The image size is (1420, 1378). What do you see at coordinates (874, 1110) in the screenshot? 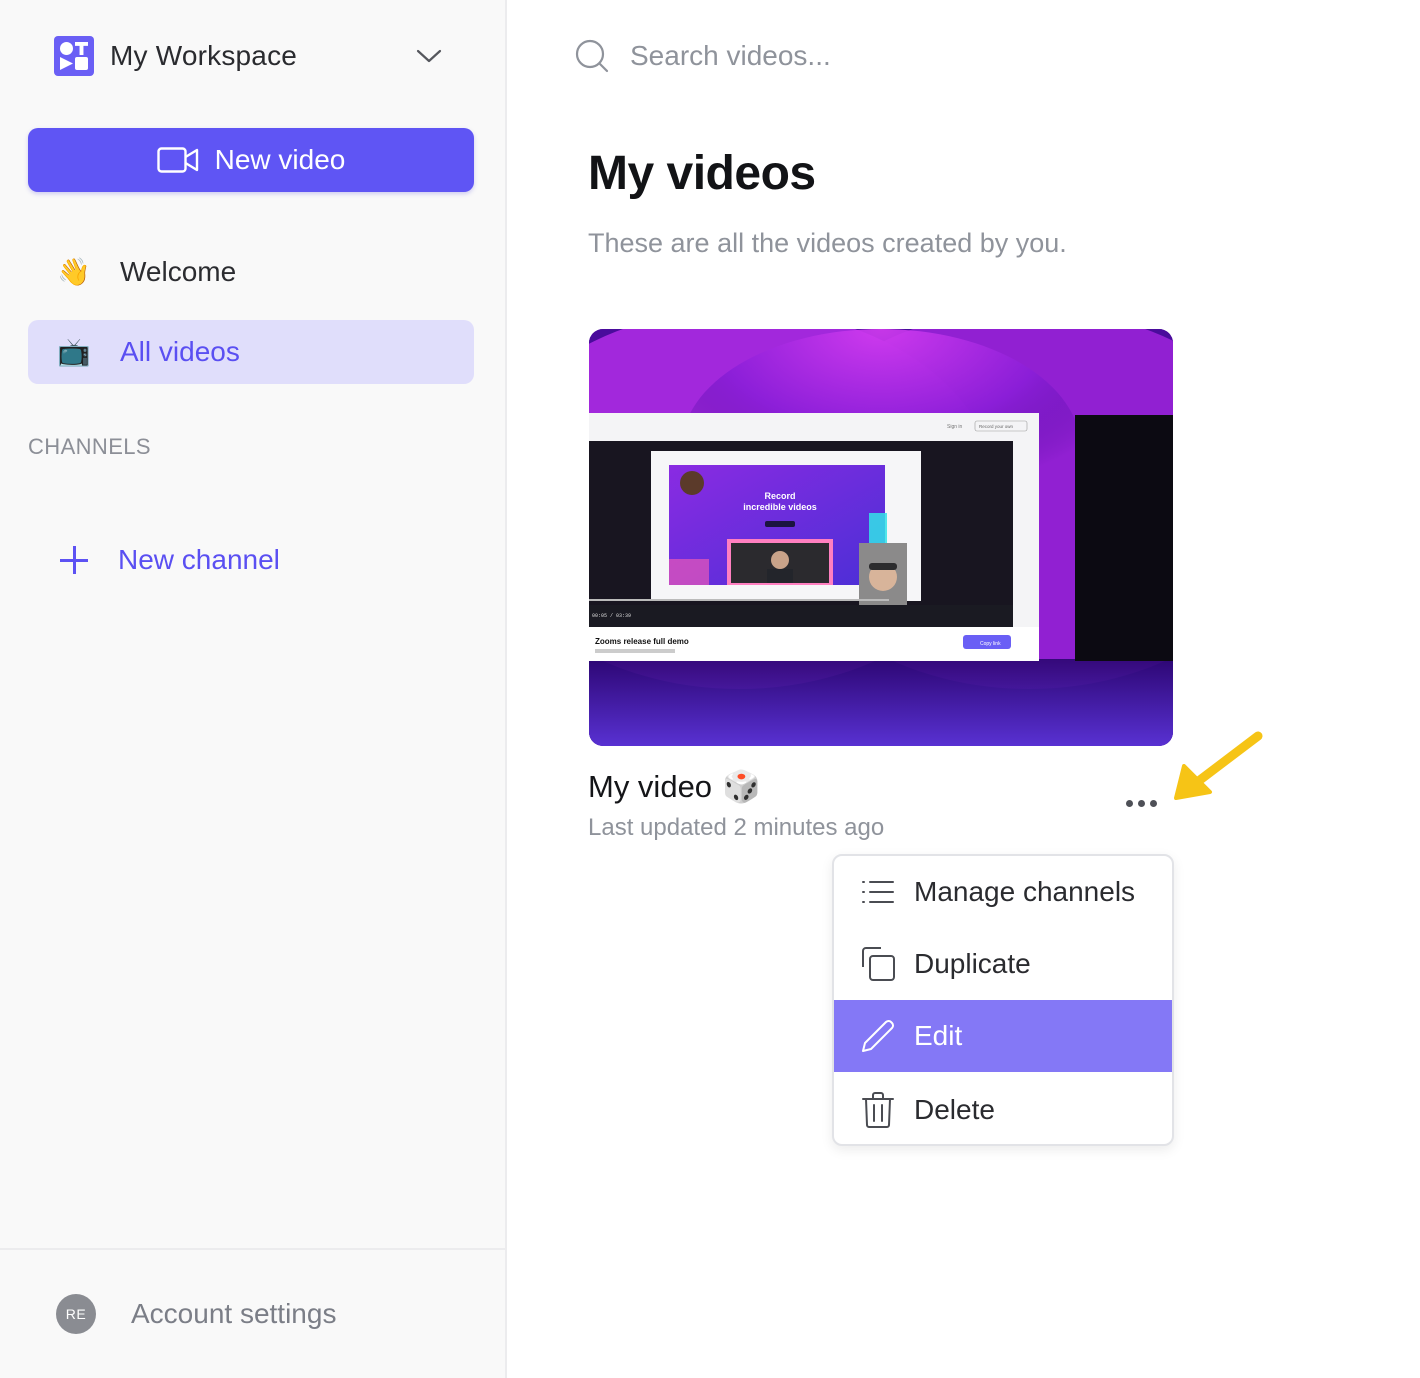
I see `trash-icon` at bounding box center [874, 1110].